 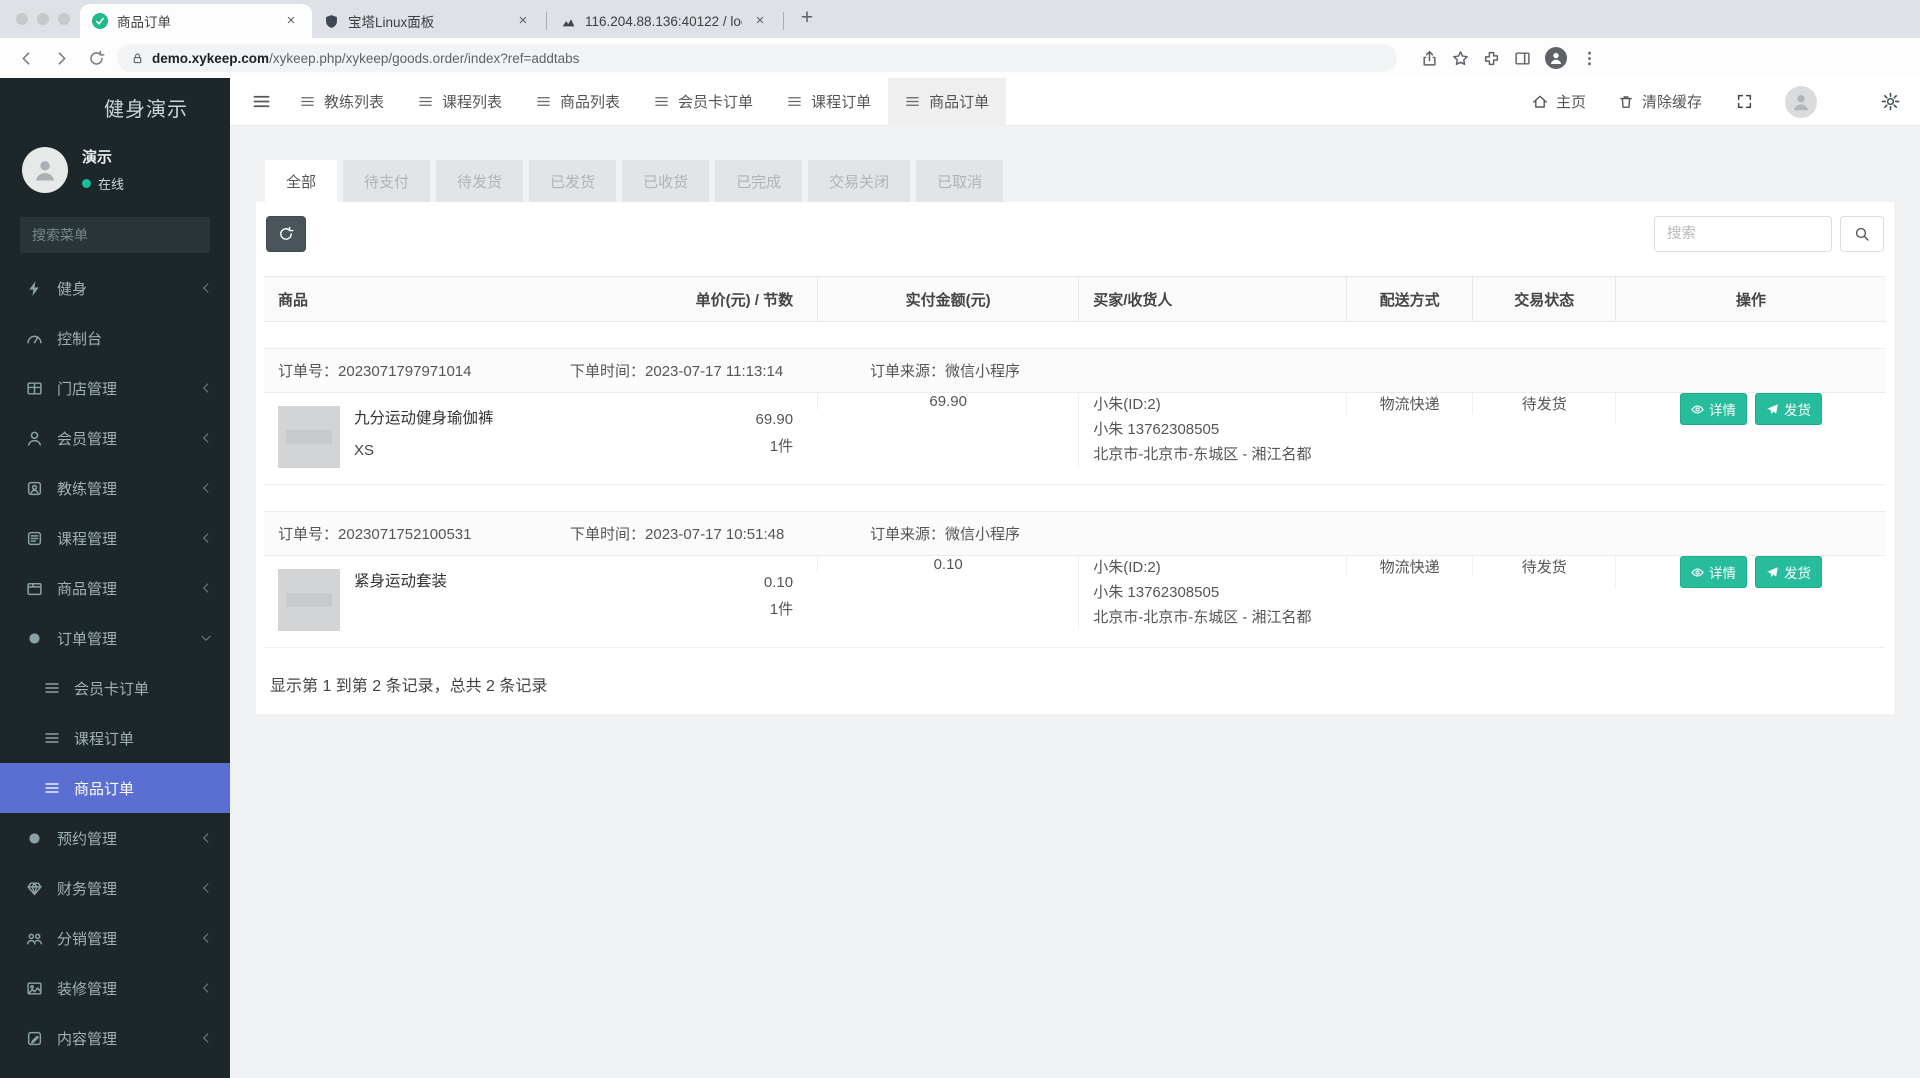 I want to click on product-price: 0.10 1件, so click(x=778, y=596).